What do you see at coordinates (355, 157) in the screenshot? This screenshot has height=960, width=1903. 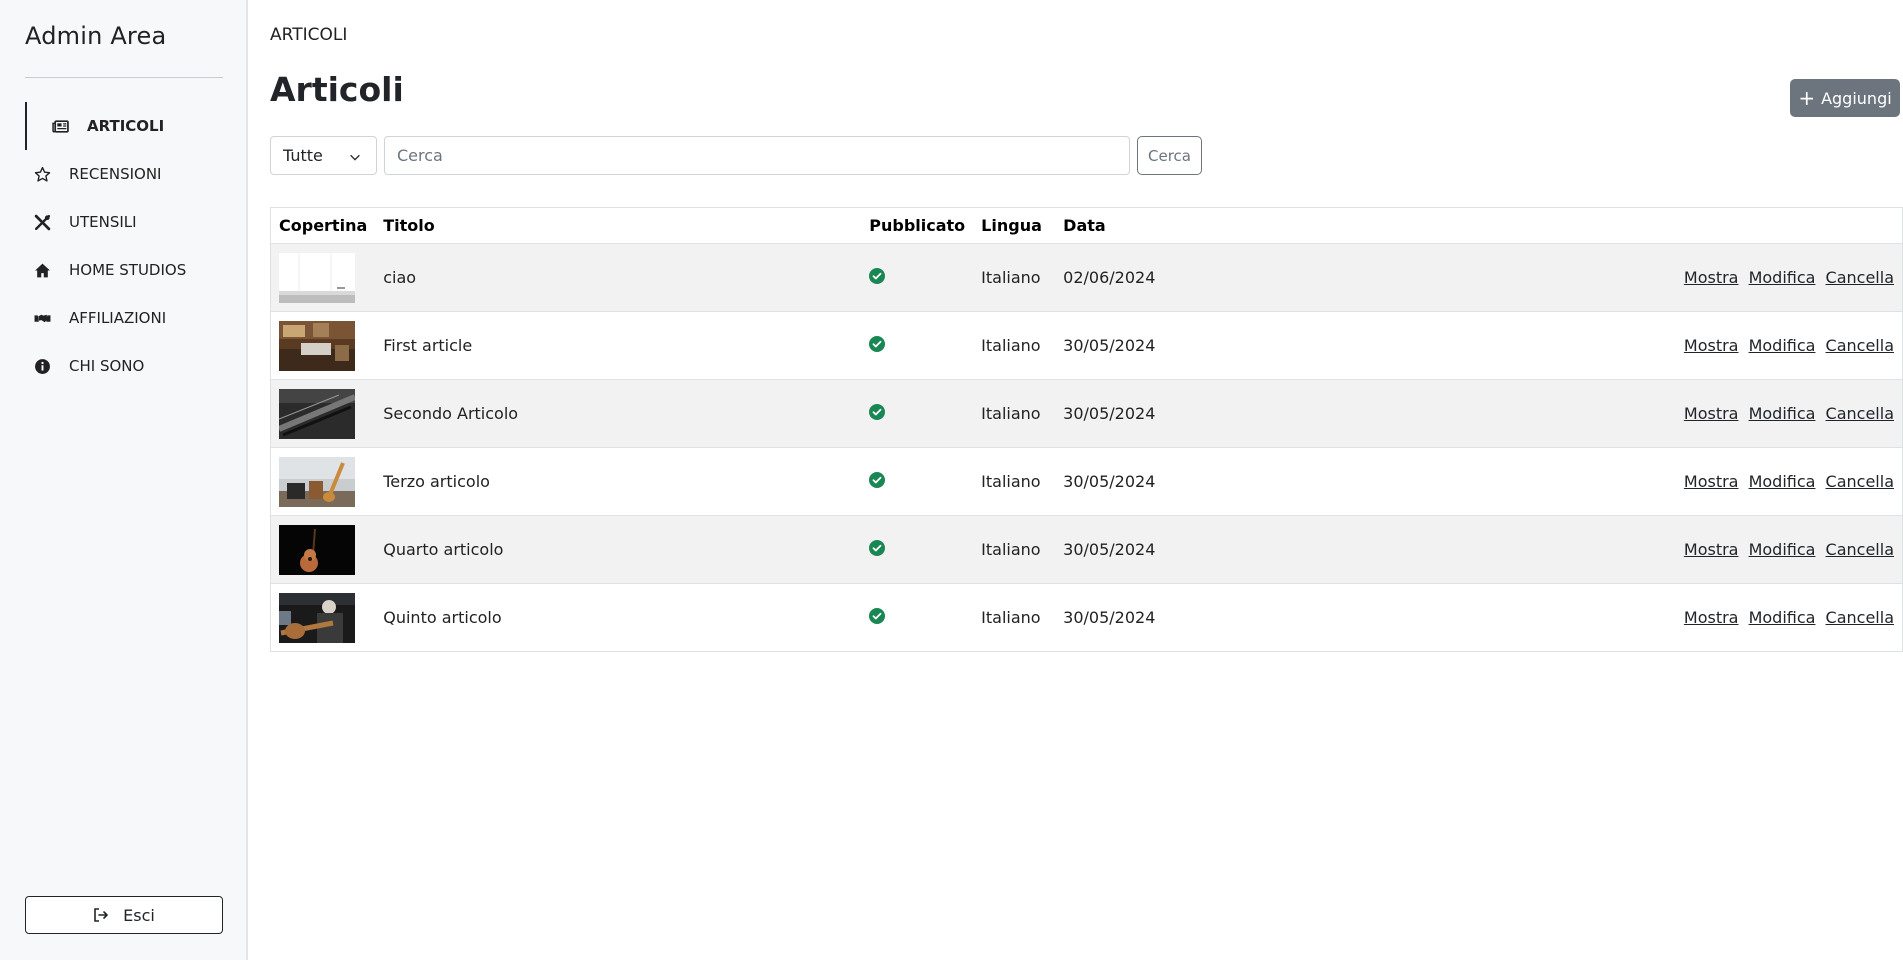 I see `chevron-down-icon` at bounding box center [355, 157].